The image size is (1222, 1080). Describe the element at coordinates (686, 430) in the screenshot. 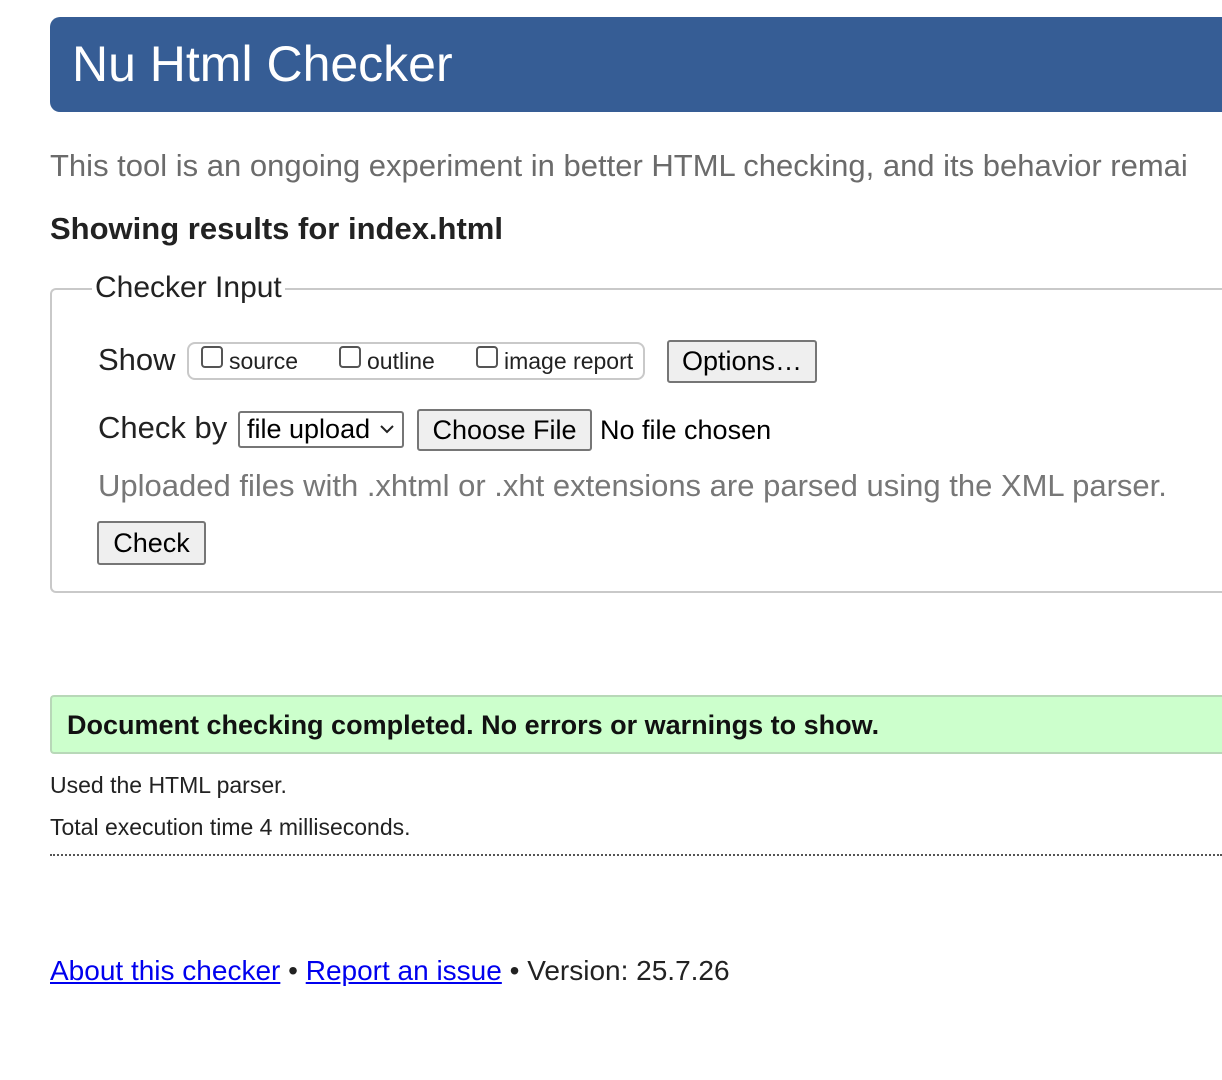

I see `no-file-chosen-text: No file chosen` at that location.